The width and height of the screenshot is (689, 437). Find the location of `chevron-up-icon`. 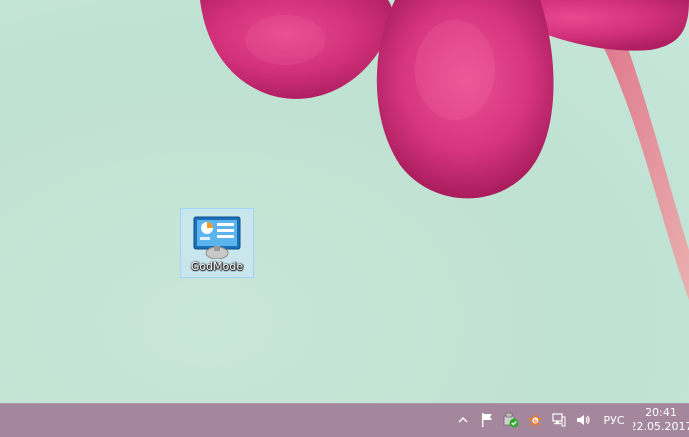

chevron-up-icon is located at coordinates (463, 420).